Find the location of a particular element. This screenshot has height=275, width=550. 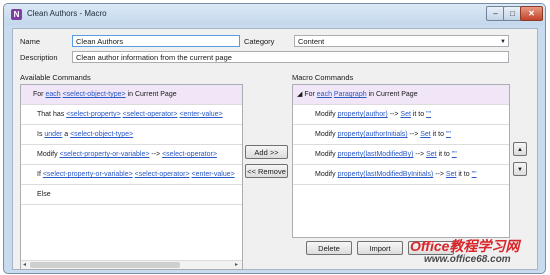

command-row: Is under a <select-object-type> is located at coordinates (131, 135).